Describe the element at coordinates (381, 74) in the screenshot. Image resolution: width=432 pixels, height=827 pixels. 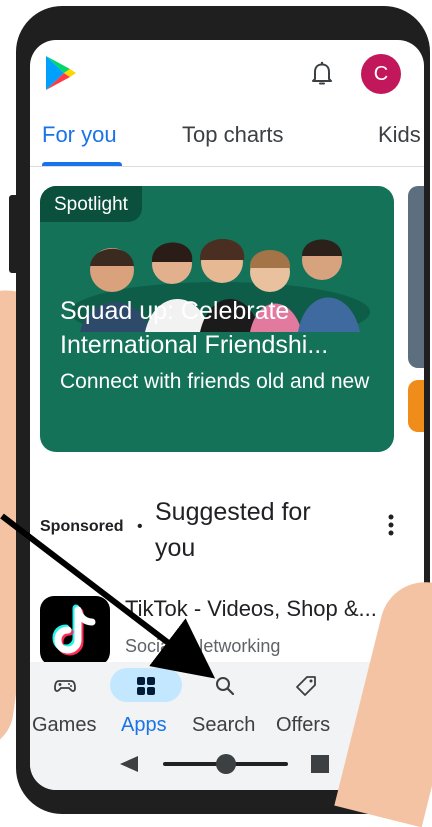
I see `account-avatar: C` at that location.